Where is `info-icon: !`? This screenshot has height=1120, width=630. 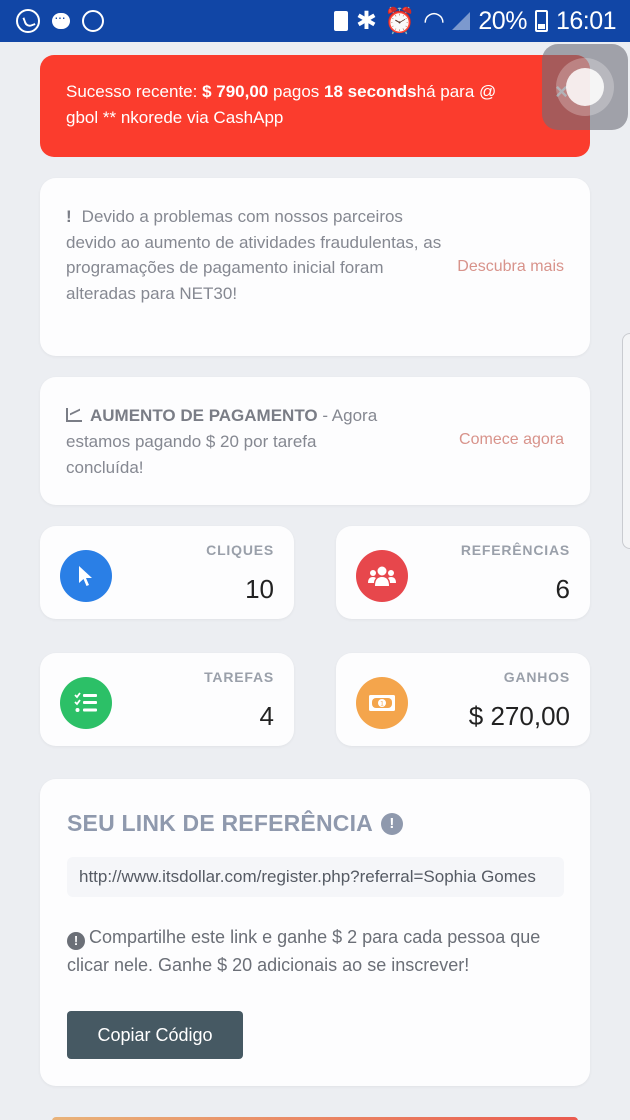
info-icon: ! is located at coordinates (391, 823).